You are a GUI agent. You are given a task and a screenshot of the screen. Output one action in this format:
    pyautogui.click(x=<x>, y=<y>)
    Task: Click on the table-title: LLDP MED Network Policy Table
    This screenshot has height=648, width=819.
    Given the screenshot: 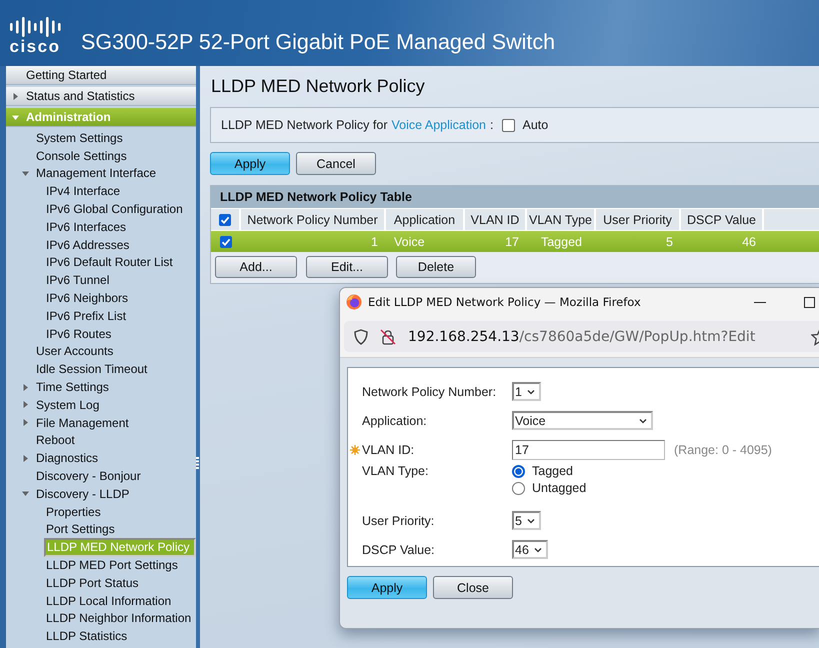 What is the action you would take?
    pyautogui.click(x=515, y=197)
    